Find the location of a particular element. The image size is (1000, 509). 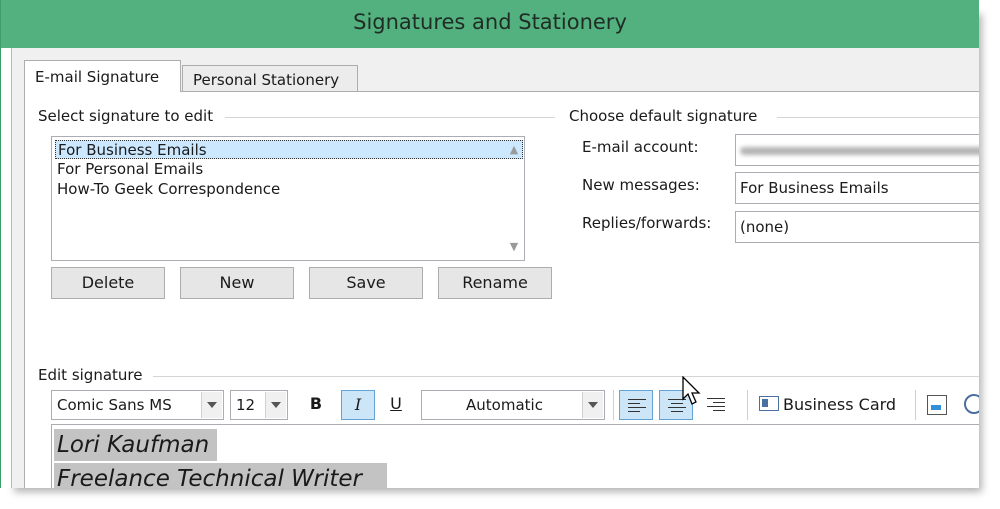

replies-forwards-label: Replies/forwards: is located at coordinates (647, 223).